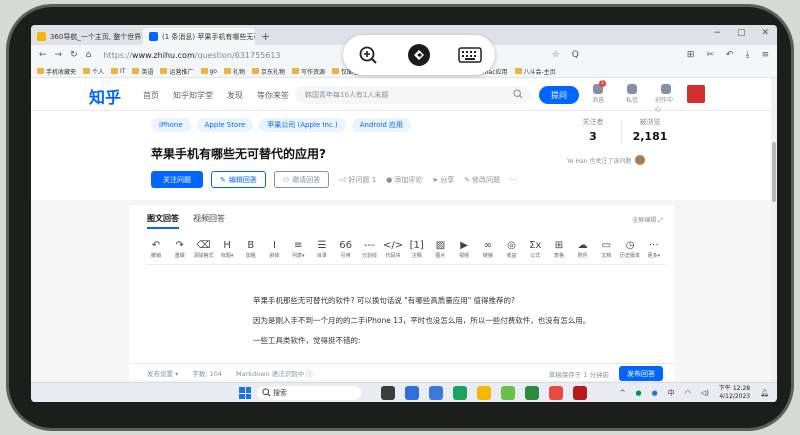 The width and height of the screenshot is (800, 435). I want to click on ask-question-button: 提问, so click(559, 95).